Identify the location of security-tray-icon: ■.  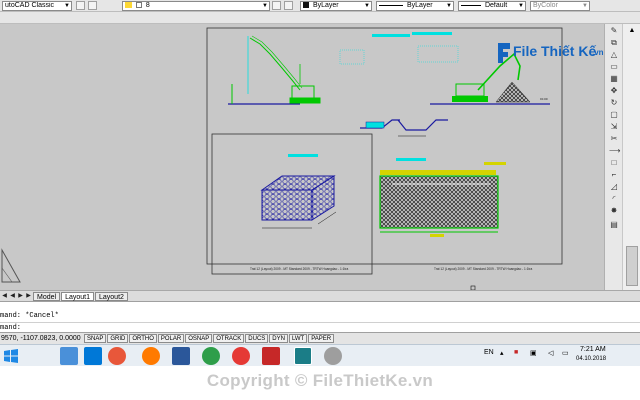
(516, 352).